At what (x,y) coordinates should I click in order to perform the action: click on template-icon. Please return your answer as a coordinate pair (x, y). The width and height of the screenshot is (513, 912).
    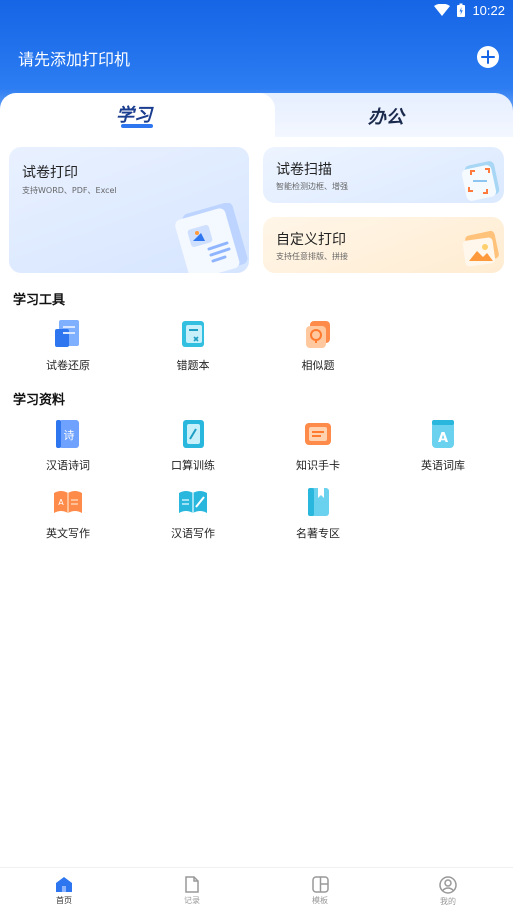
    Looking at the image, I should click on (320, 884).